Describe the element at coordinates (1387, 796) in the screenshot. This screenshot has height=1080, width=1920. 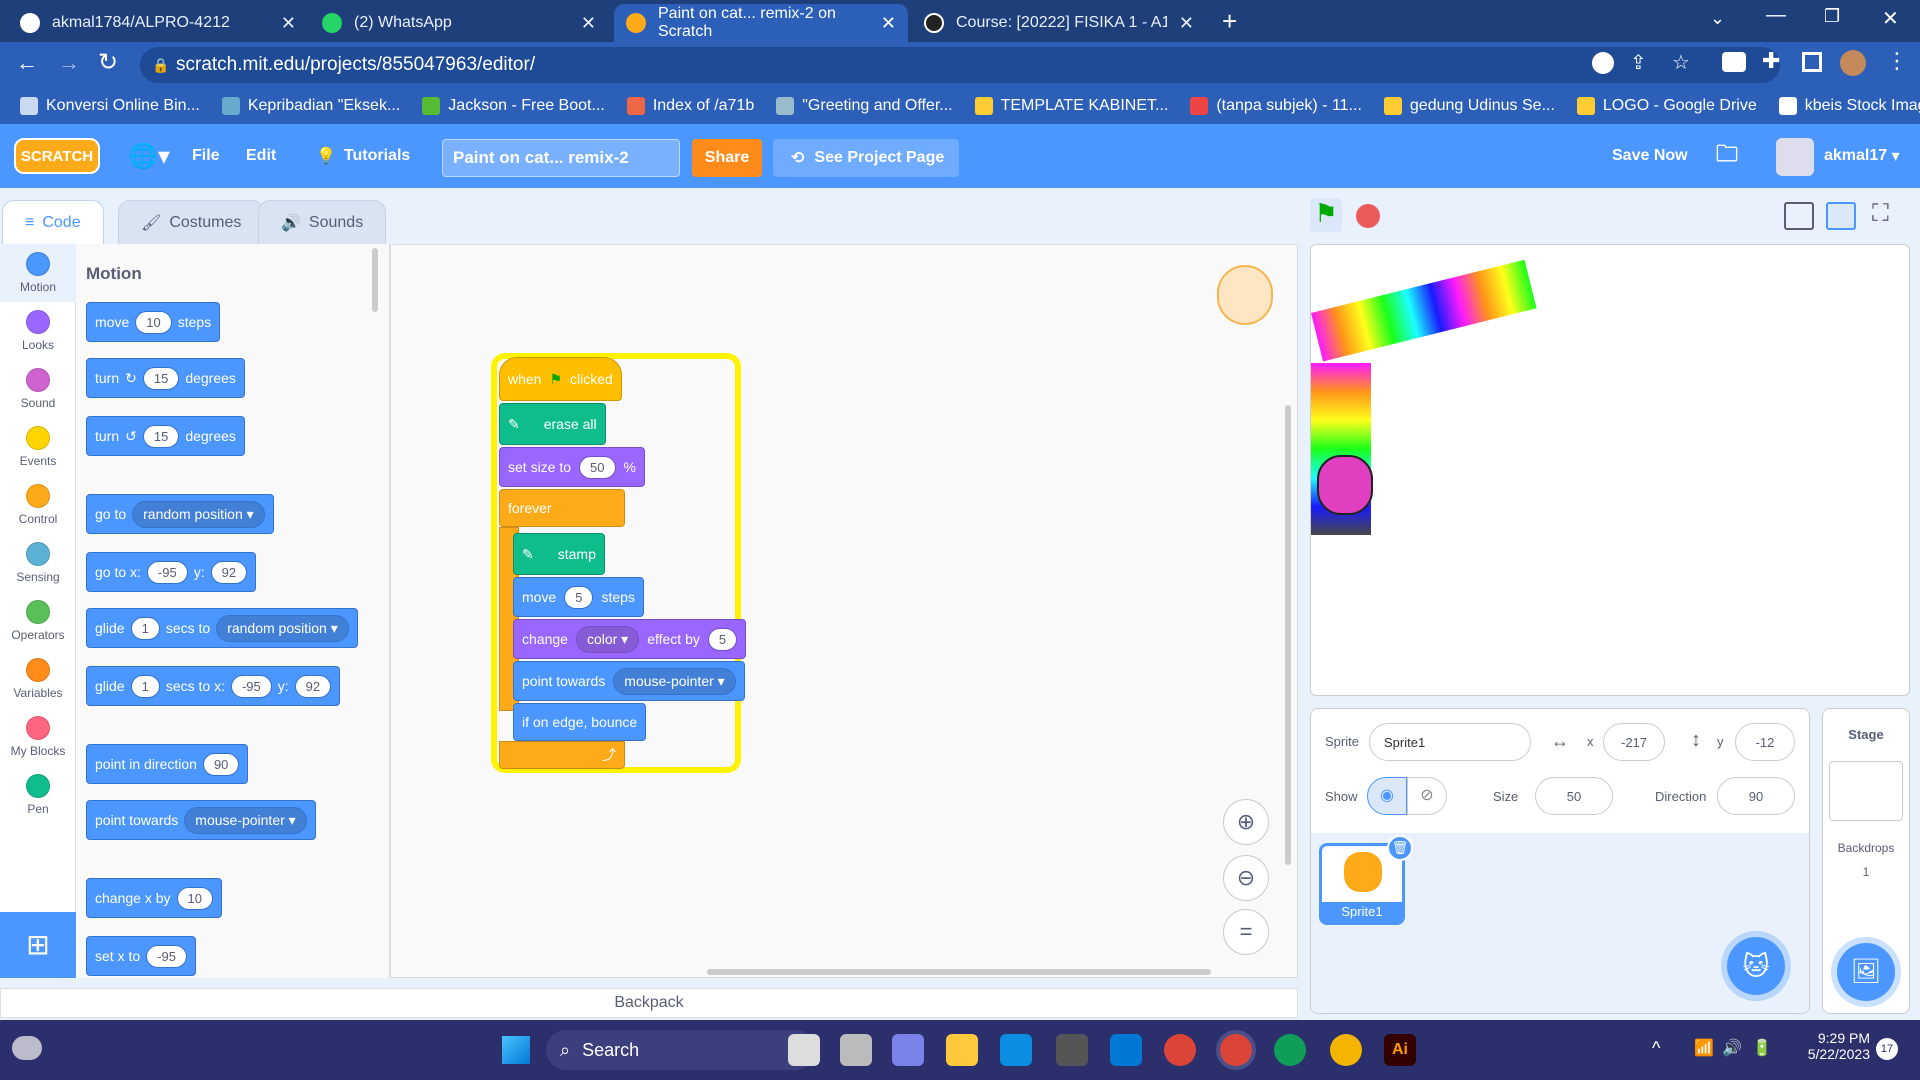
I see `show-eye-icon: ◉` at that location.